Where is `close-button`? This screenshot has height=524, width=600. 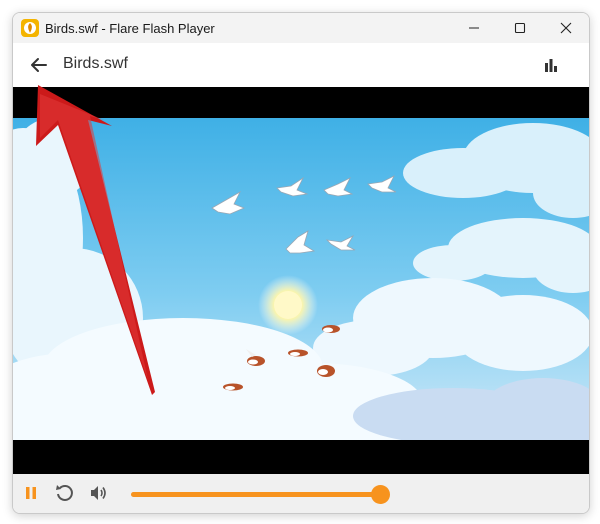
close-button is located at coordinates (566, 28).